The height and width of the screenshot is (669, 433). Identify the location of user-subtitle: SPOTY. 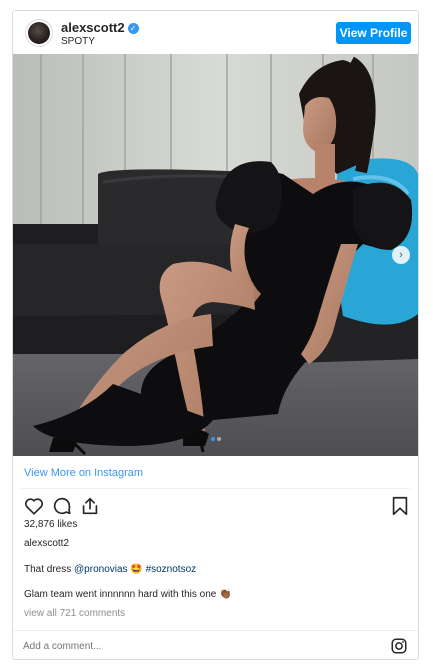
(78, 41).